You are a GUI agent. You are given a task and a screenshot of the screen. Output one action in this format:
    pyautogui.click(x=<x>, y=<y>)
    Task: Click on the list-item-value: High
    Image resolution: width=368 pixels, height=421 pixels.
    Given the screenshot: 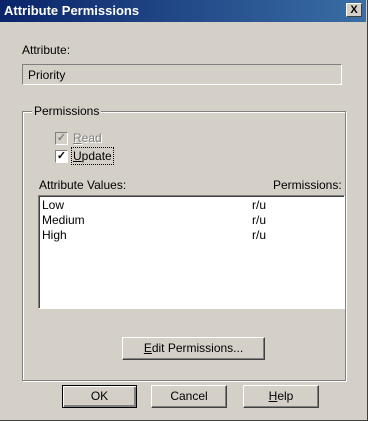 What is the action you would take?
    pyautogui.click(x=54, y=235)
    